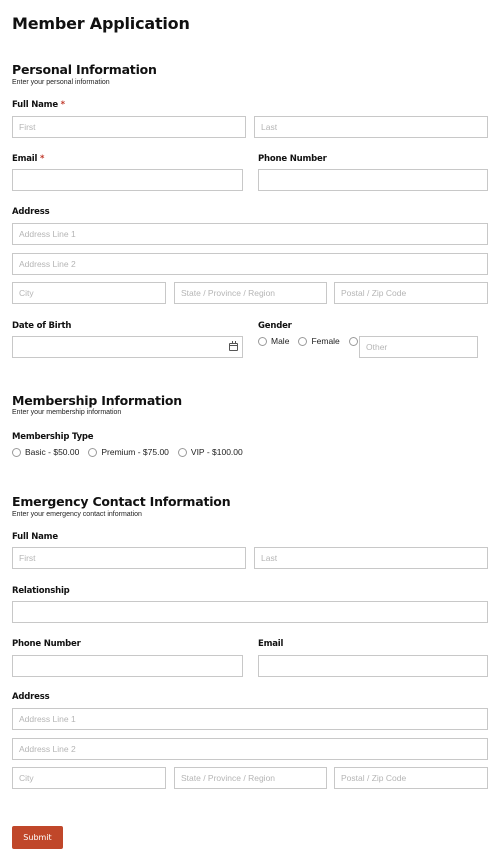  What do you see at coordinates (31, 697) in the screenshot?
I see `emergency-address-label: Address` at bounding box center [31, 697].